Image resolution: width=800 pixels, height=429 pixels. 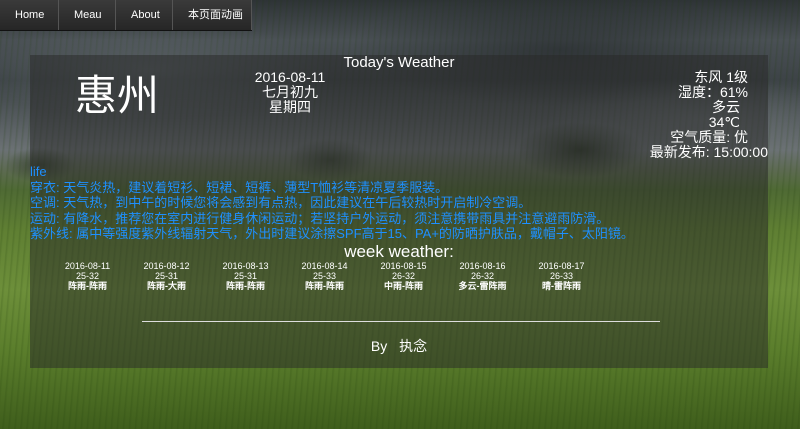 I want to click on forecast-day: 2016-08-11 25-32 阵雨-阵雨, so click(x=87, y=276).